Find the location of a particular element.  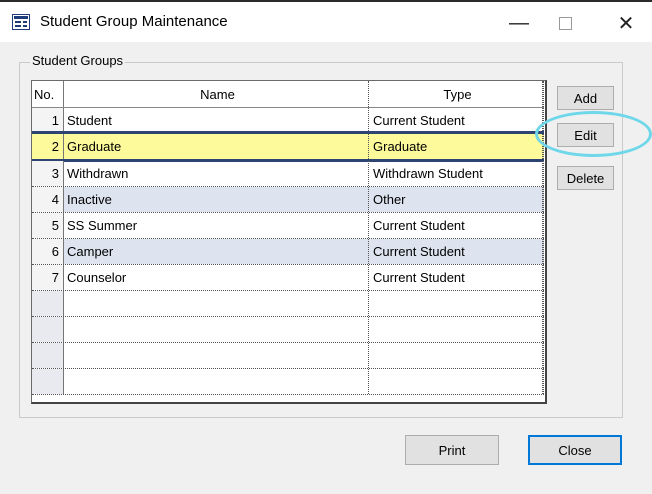

maximize-button is located at coordinates (565, 23).